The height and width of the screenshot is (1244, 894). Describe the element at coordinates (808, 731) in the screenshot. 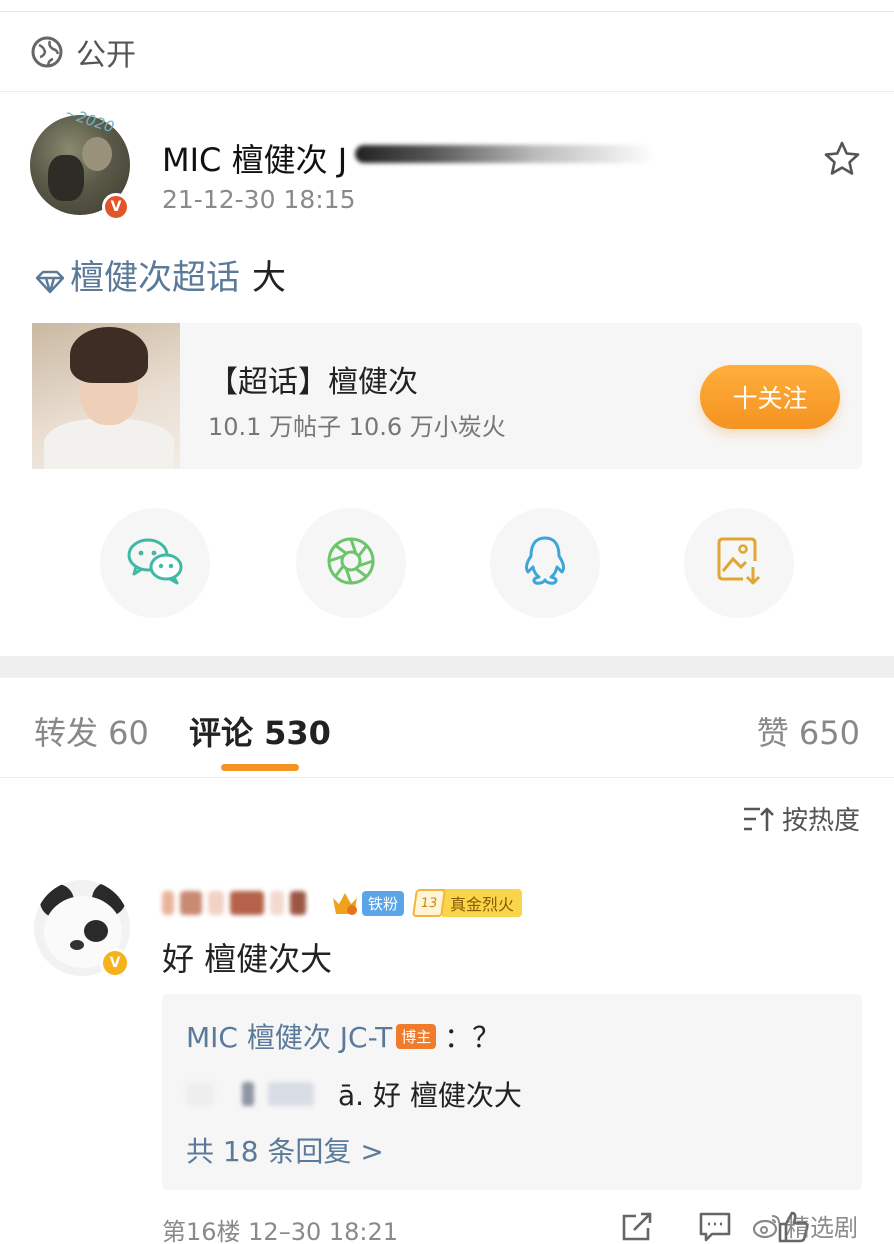

I see `tab-likes: 赞 650` at that location.